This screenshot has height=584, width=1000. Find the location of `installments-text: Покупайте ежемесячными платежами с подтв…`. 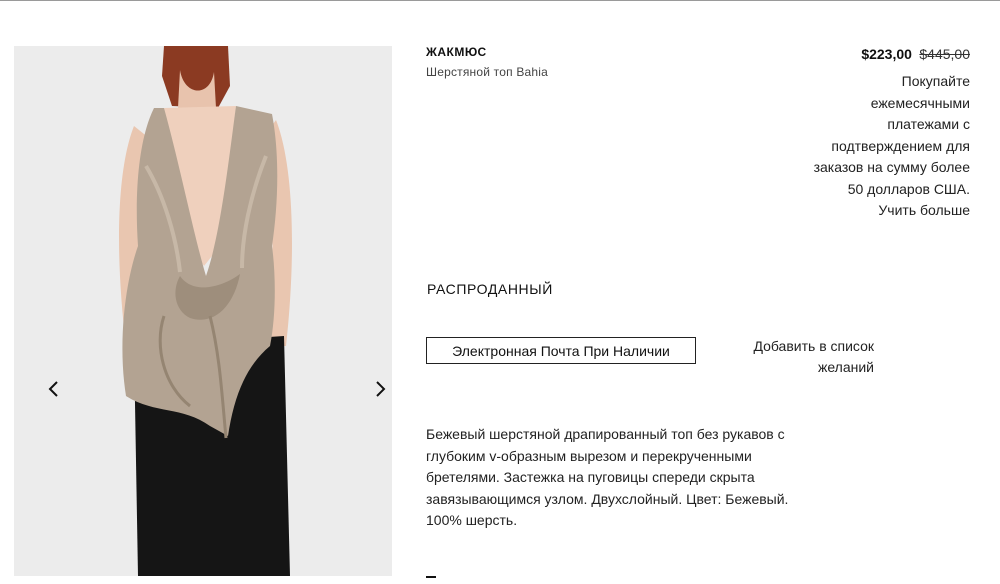

installments-text: Покупайте ежемесячными платежами с подтв… is located at coordinates (891, 135).